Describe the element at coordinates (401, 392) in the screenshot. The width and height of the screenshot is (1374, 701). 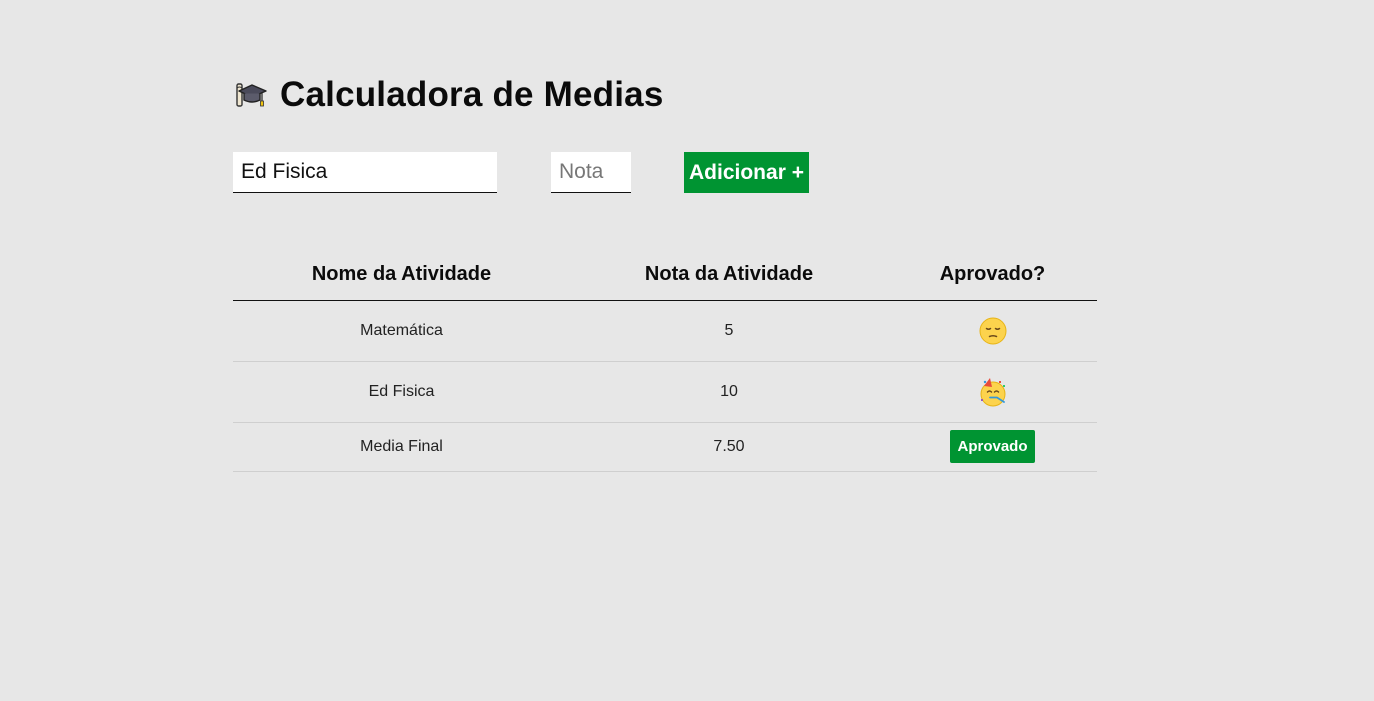
I see `activity-name-cell: Ed Fisica` at that location.